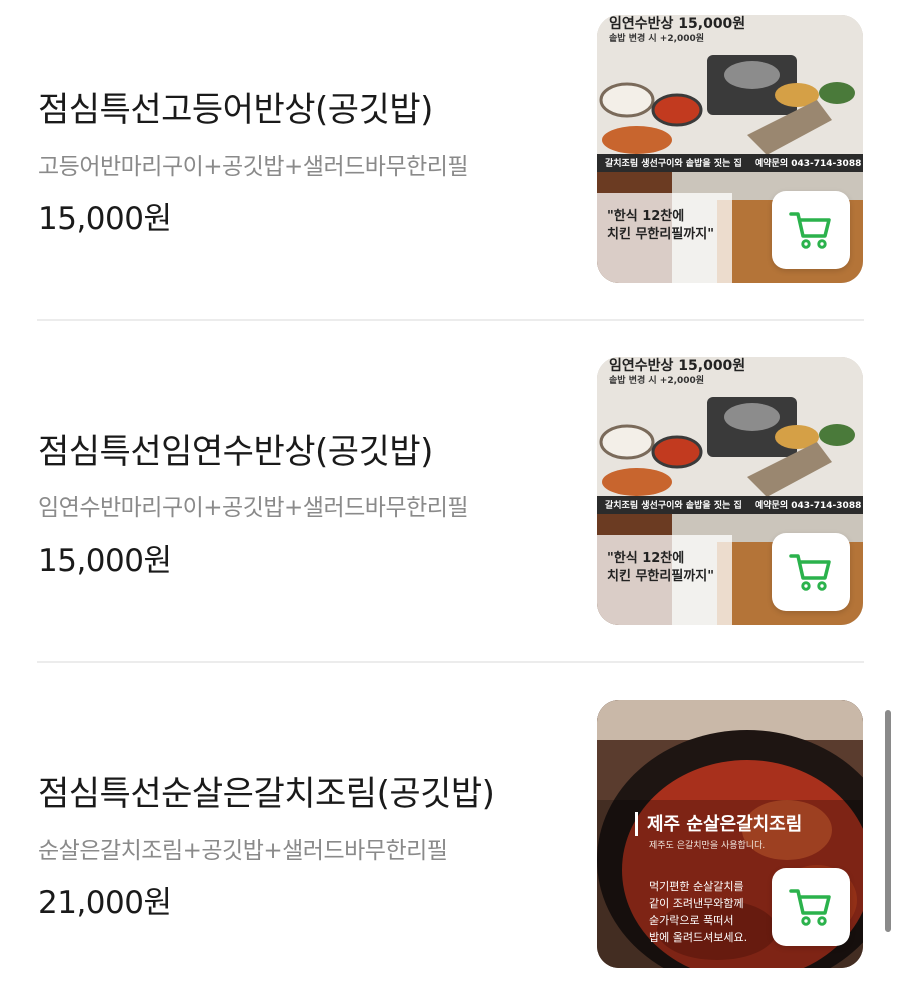 The height and width of the screenshot is (990, 900). What do you see at coordinates (888, 821) in the screenshot?
I see `scrollbar` at bounding box center [888, 821].